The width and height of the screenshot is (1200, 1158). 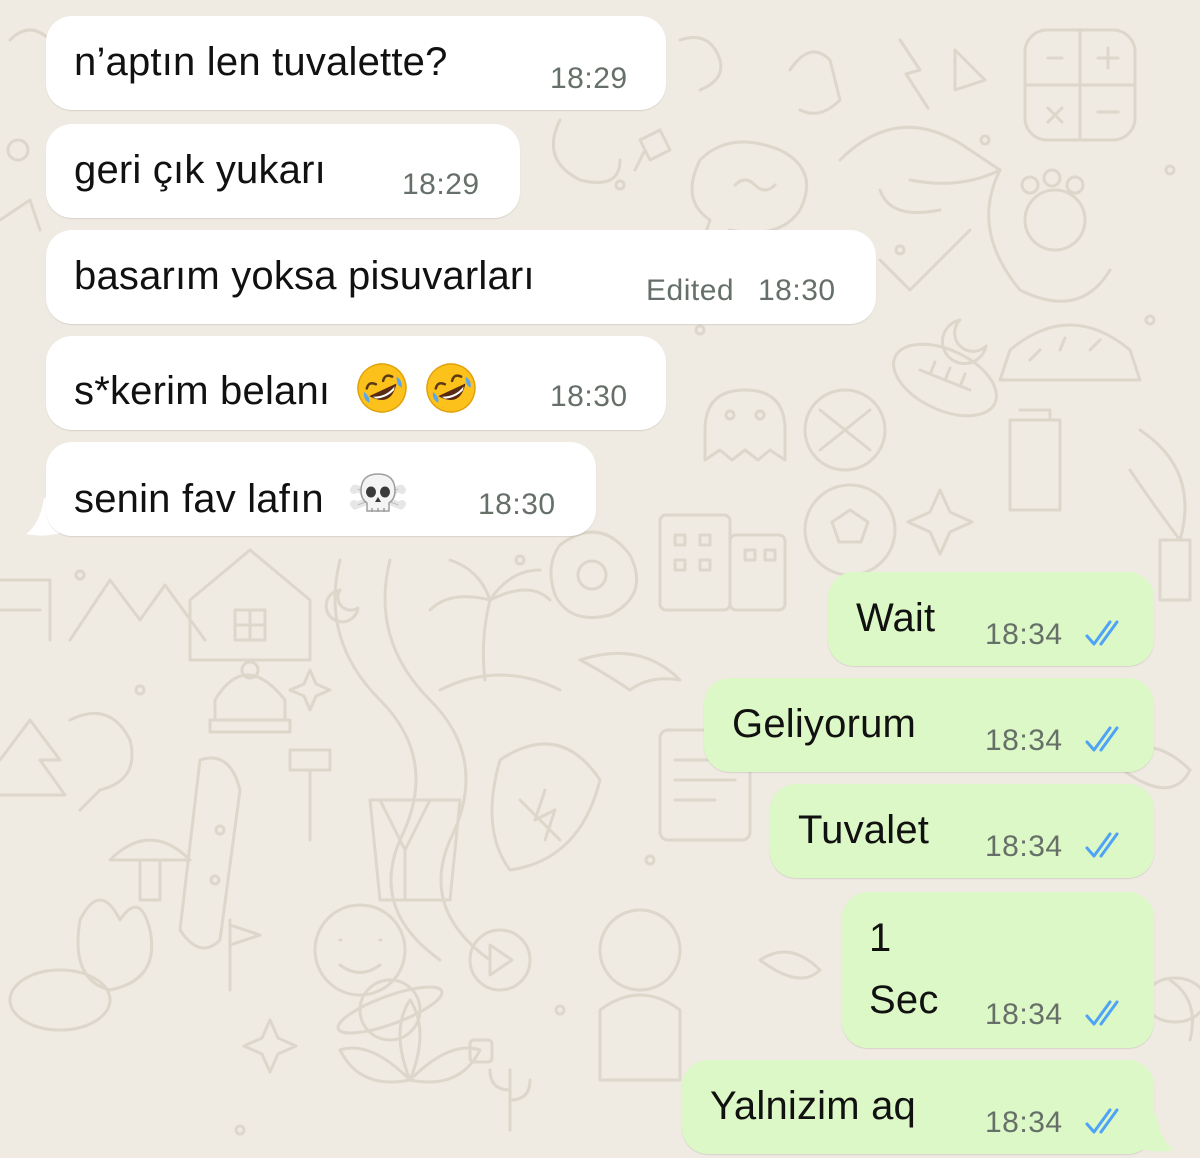 What do you see at coordinates (962, 831) in the screenshot?
I see `outgoing-message-bubble: Tuvalet 18:34` at bounding box center [962, 831].